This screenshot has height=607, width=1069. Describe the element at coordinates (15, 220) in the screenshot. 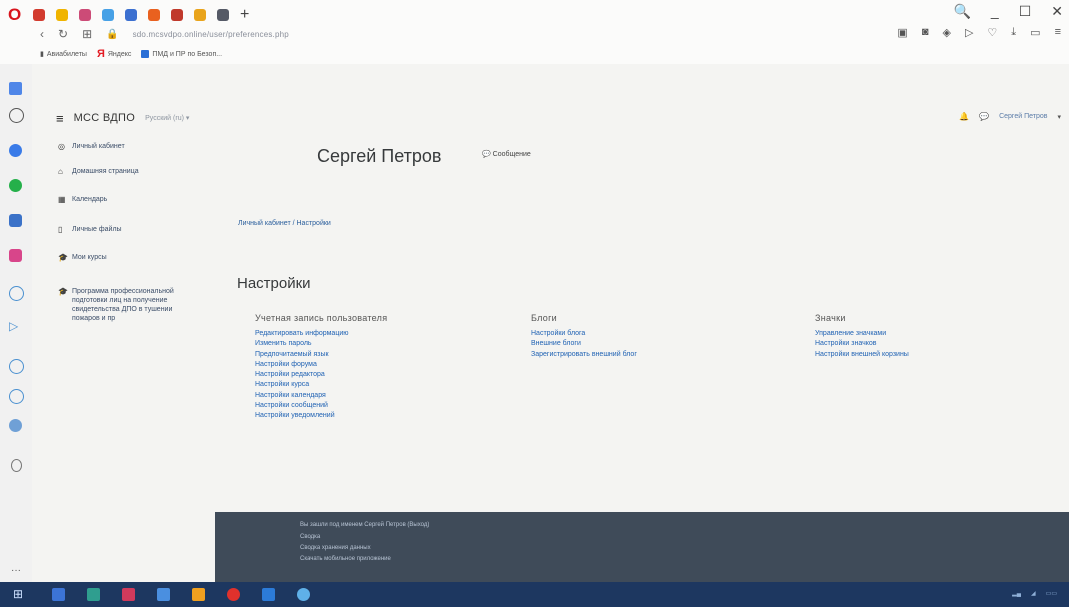

I see `vk-icon` at that location.